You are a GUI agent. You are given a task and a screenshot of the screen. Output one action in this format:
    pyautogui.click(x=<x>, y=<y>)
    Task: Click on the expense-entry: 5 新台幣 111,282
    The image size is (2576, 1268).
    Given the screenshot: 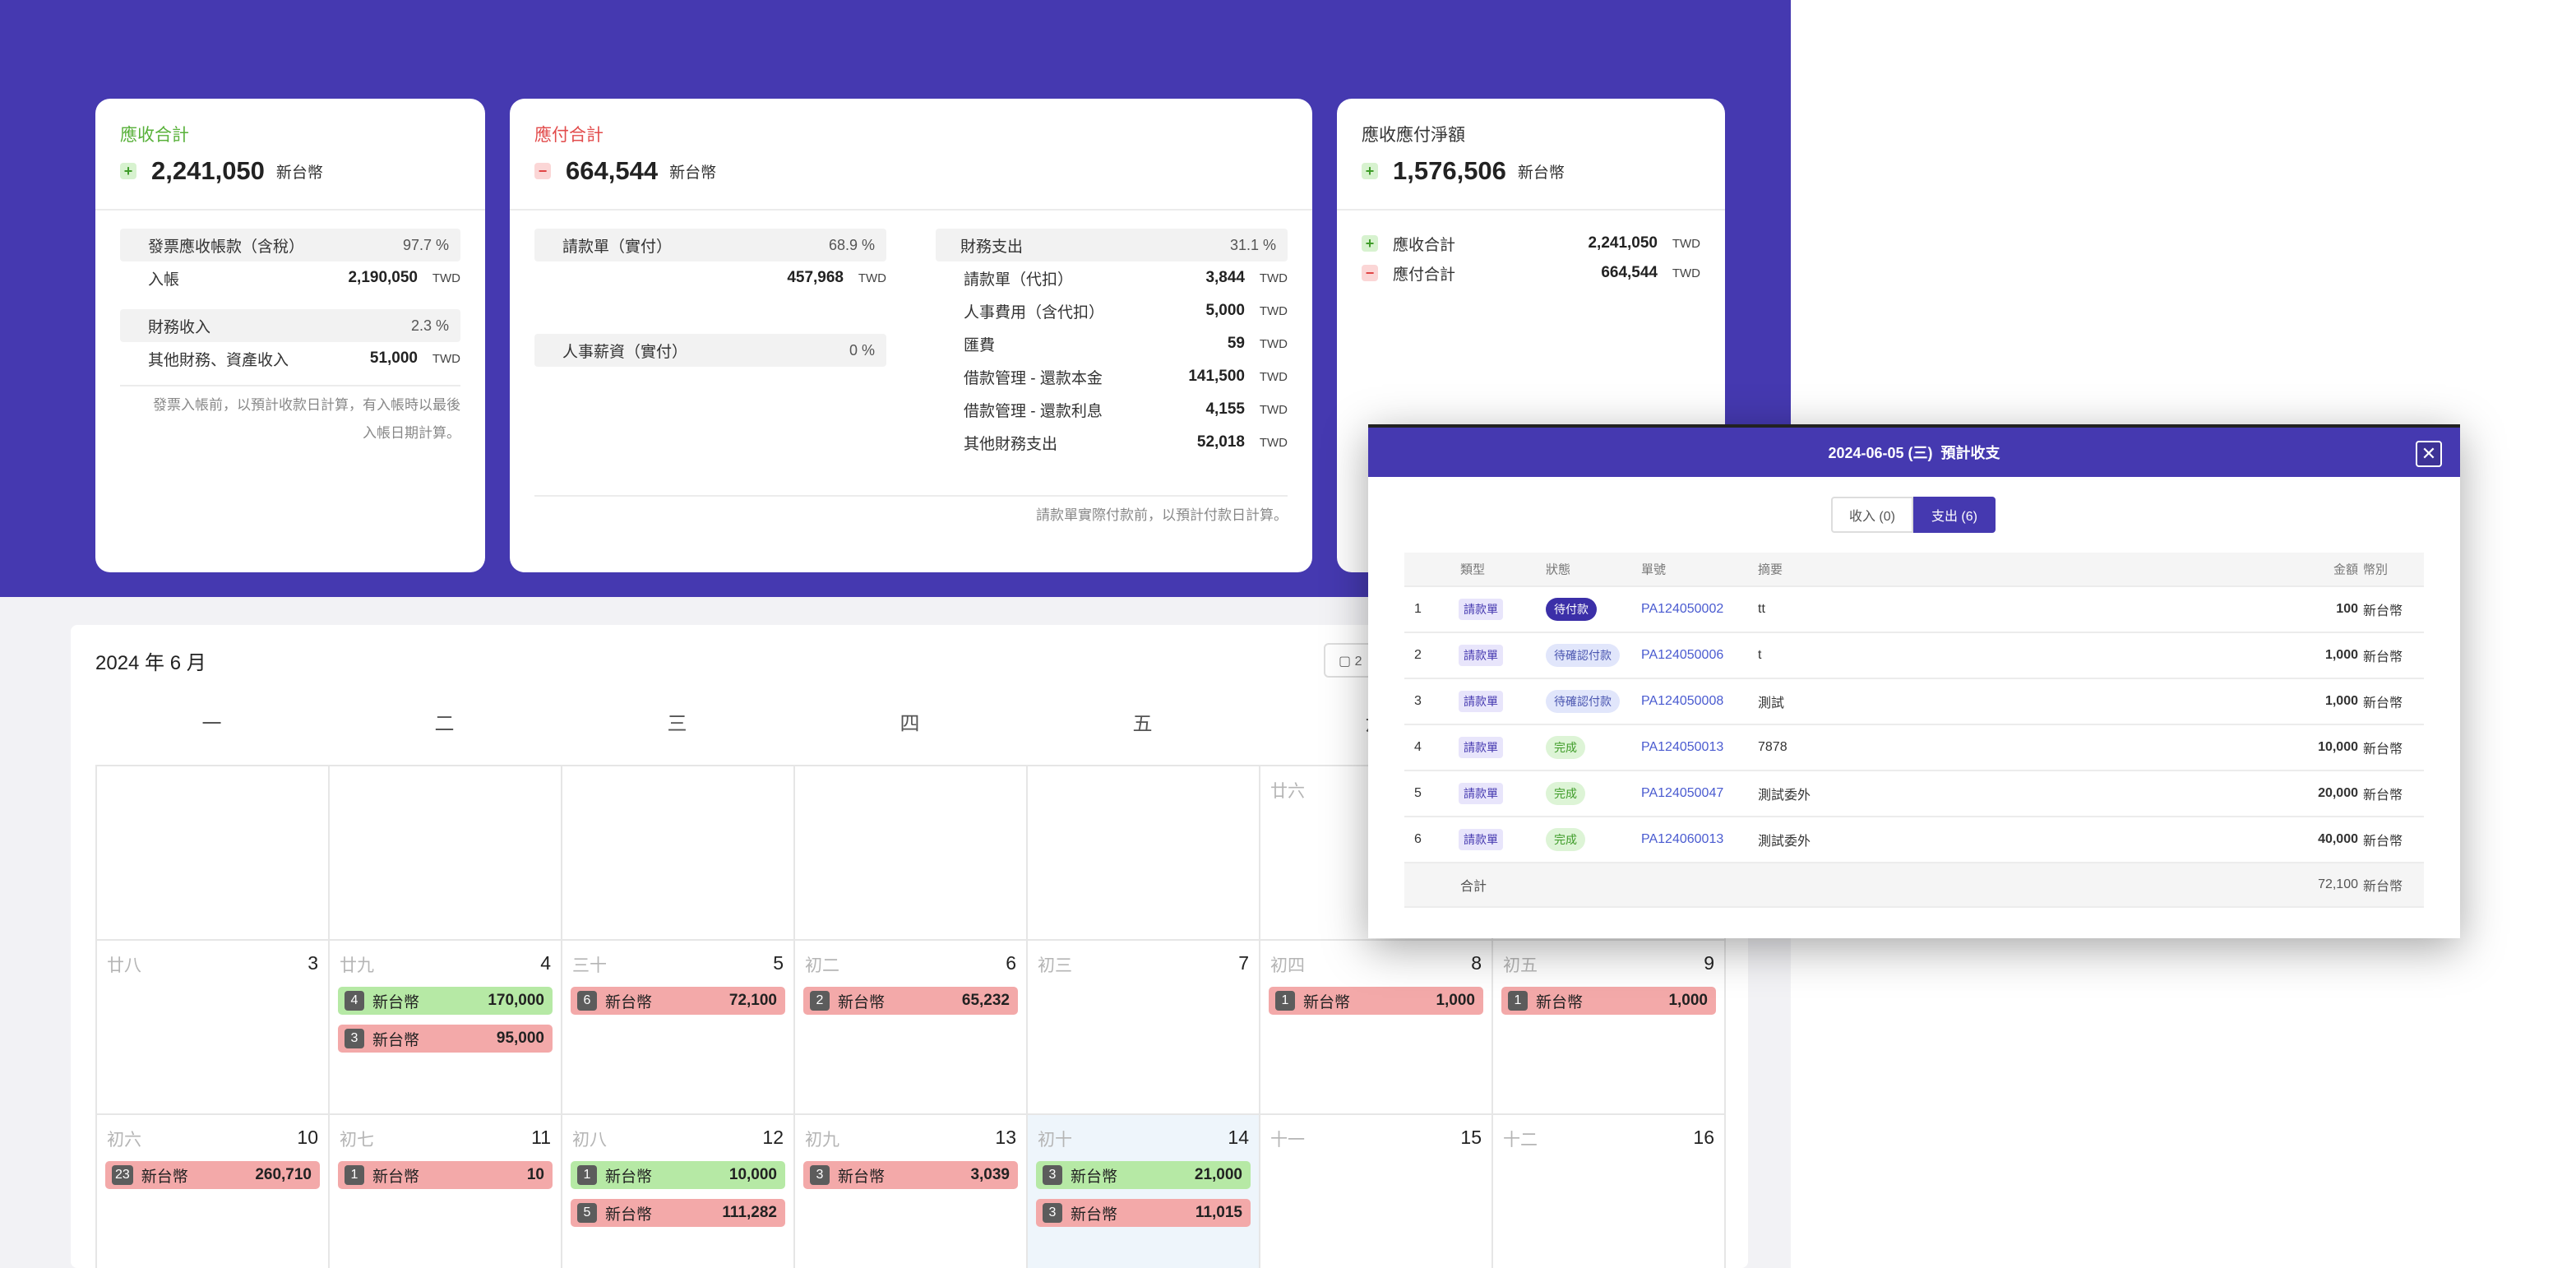 What is the action you would take?
    pyautogui.click(x=678, y=1213)
    